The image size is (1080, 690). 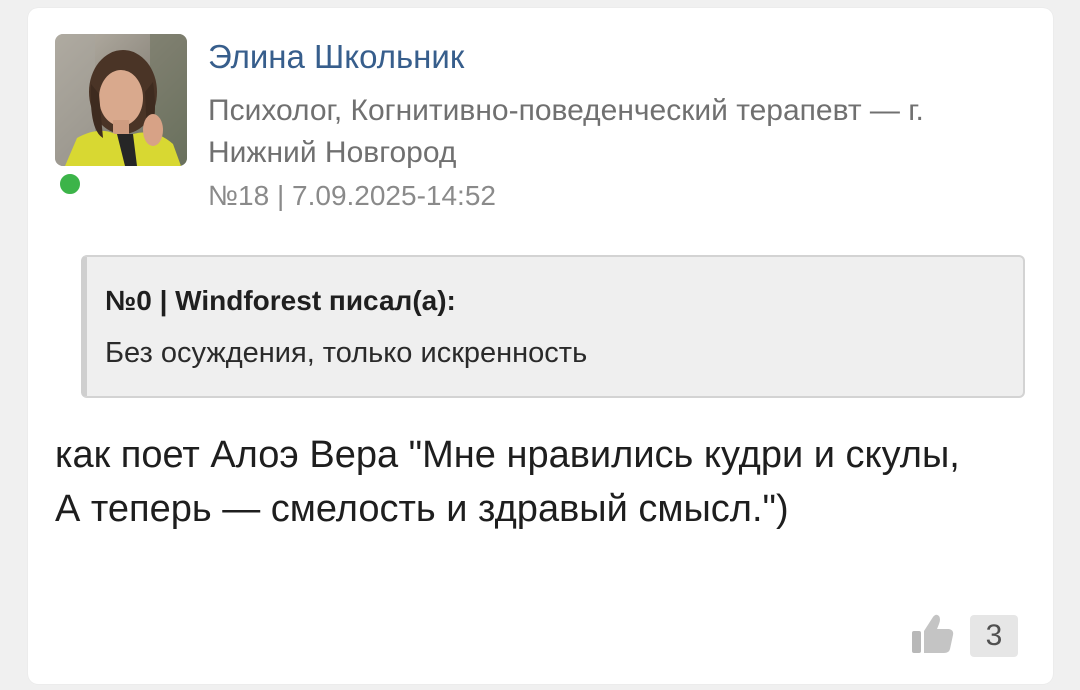 I want to click on author-name-link: Элина Школьник, so click(x=336, y=57).